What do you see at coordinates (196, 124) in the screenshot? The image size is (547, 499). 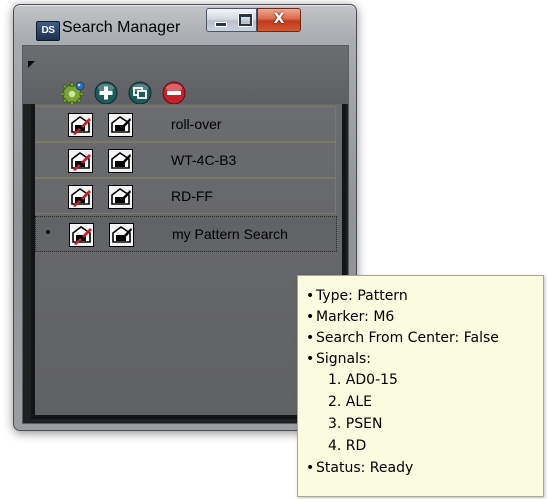 I see `search-name: roll-over` at bounding box center [196, 124].